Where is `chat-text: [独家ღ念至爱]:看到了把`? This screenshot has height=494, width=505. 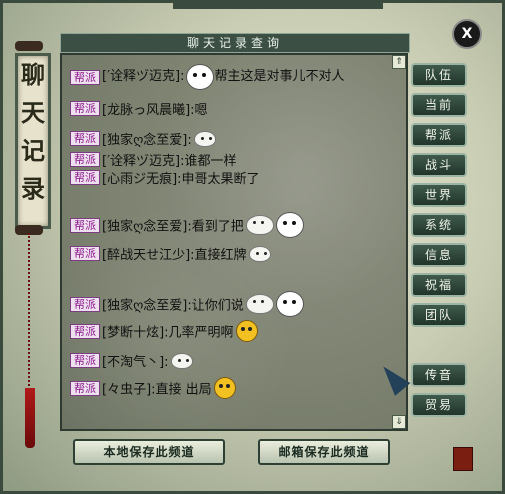
chat-text: [独家ღ念至爱]:看到了把 is located at coordinates (173, 227).